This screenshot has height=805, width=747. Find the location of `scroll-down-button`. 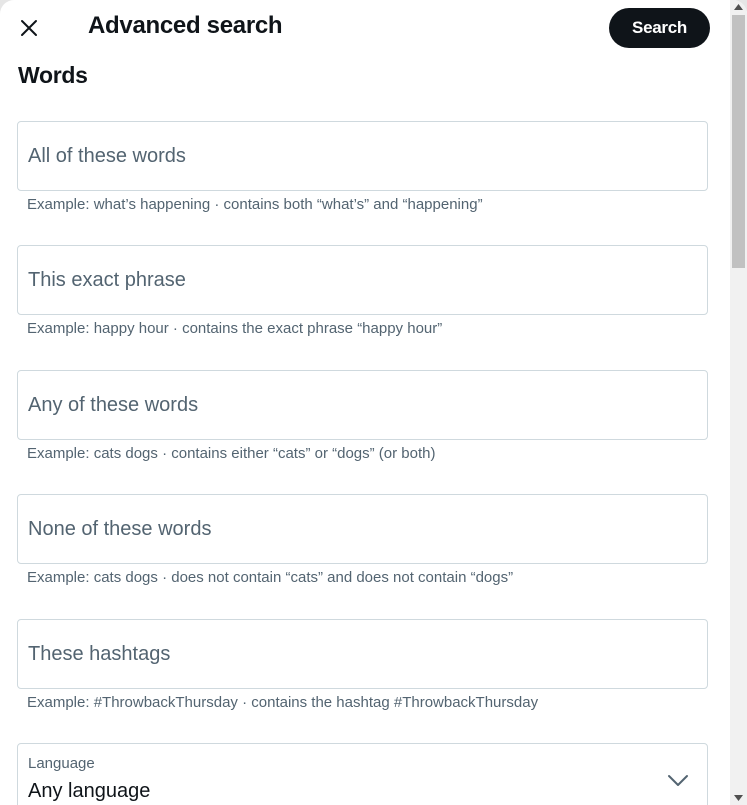

scroll-down-button is located at coordinates (738, 798).